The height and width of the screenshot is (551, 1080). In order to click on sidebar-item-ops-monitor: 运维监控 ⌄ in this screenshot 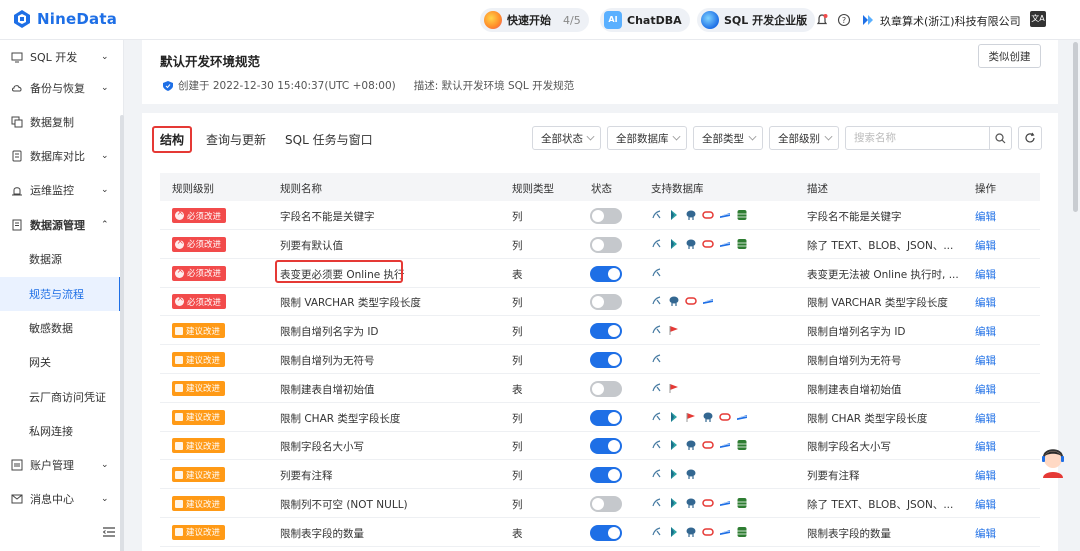, I will do `click(61, 190)`.